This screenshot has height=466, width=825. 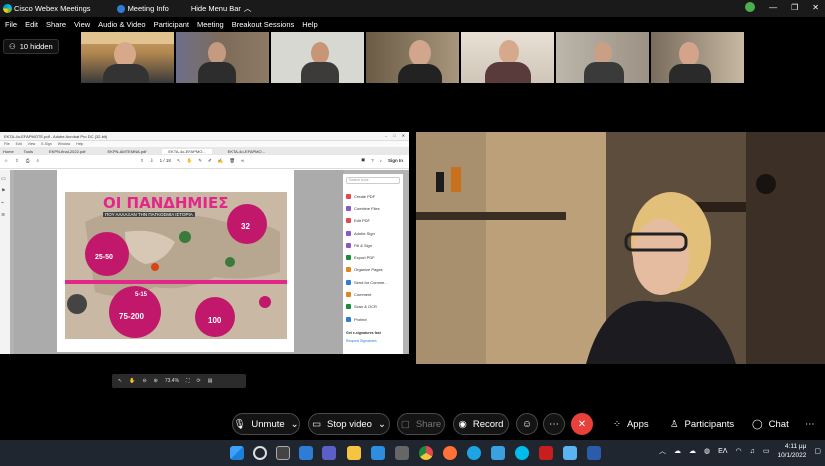 I want to click on maximize-icon: □, so click(x=394, y=135).